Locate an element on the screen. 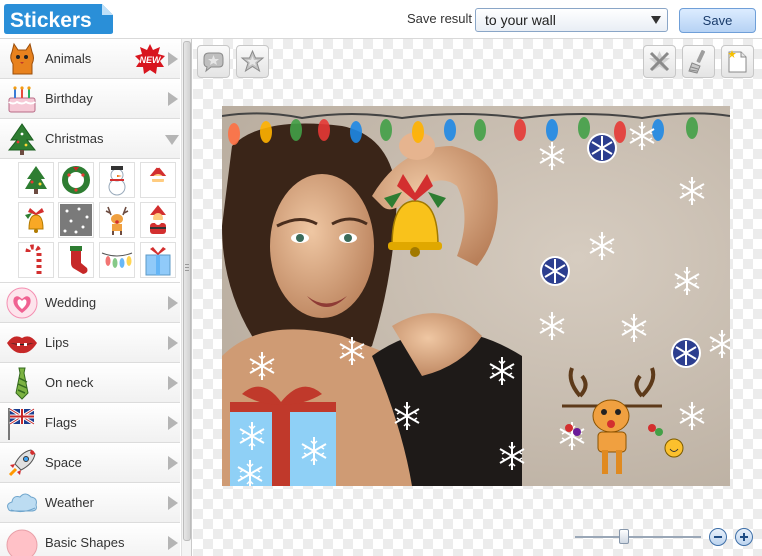 Image resolution: width=762 pixels, height=556 pixels. category-weather: Weather is located at coordinates (90, 503).